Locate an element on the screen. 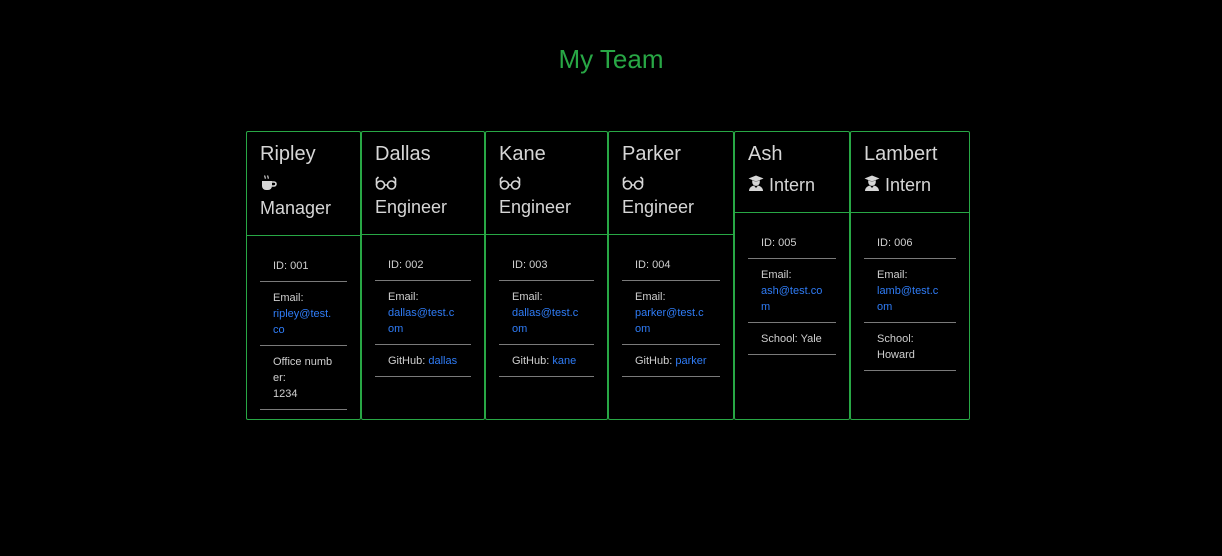 The image size is (1222, 556). employee-email-row: Email: ripley@test.co is located at coordinates (303, 314).